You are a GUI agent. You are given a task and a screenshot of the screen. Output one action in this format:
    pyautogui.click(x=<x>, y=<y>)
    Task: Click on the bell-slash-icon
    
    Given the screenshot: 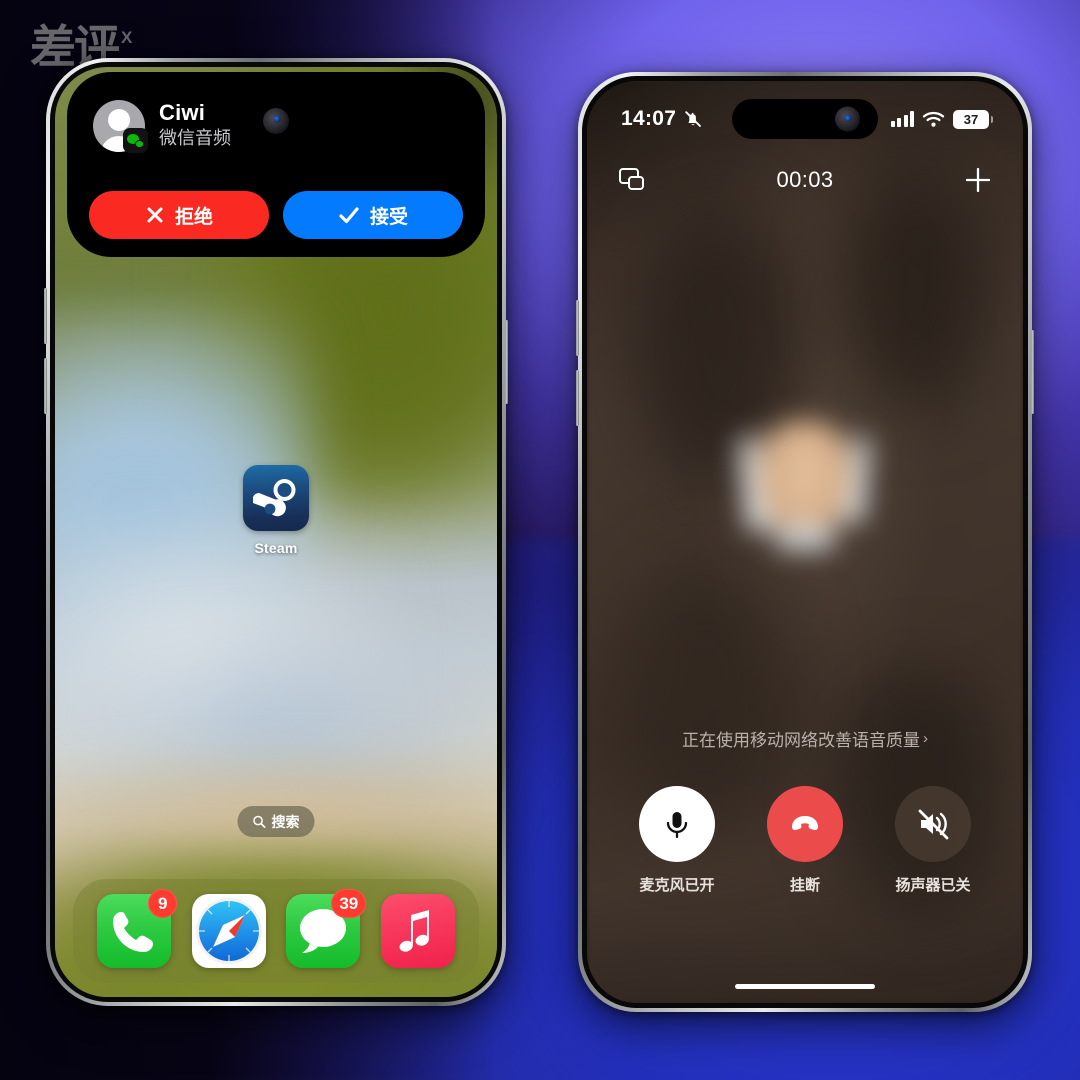 What is the action you would take?
    pyautogui.click(x=693, y=119)
    